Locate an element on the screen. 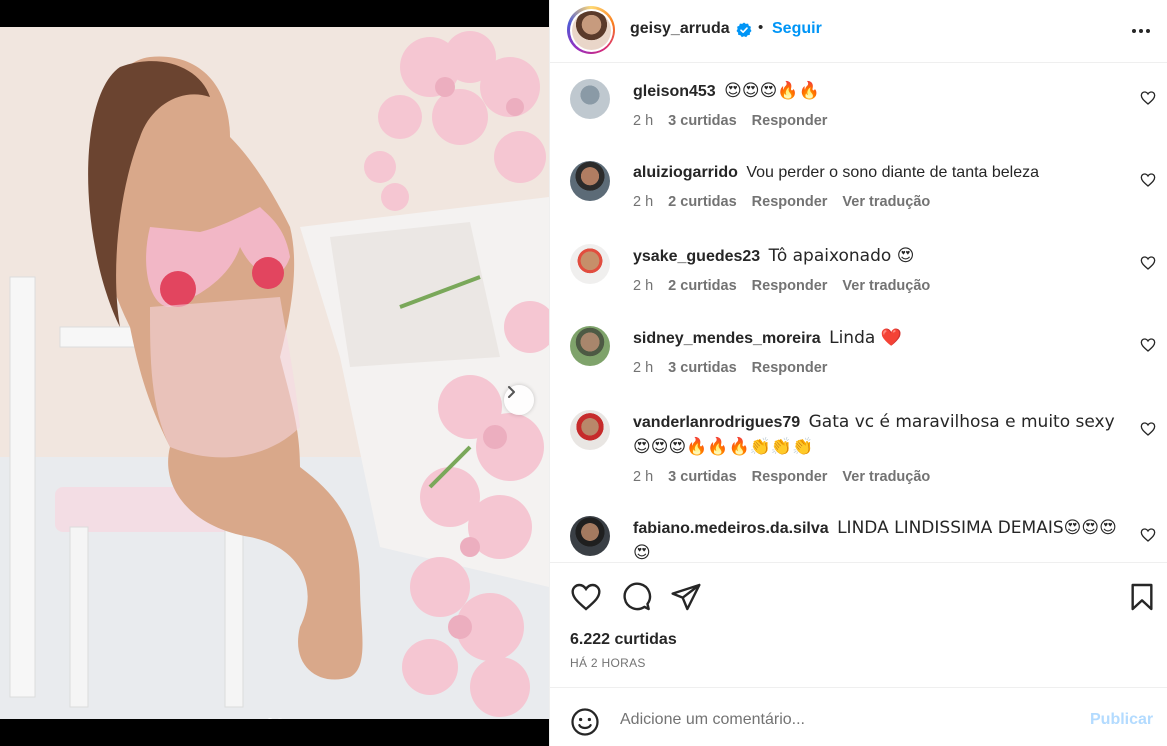  comment-username: ysake_guedes23 is located at coordinates (696, 256).